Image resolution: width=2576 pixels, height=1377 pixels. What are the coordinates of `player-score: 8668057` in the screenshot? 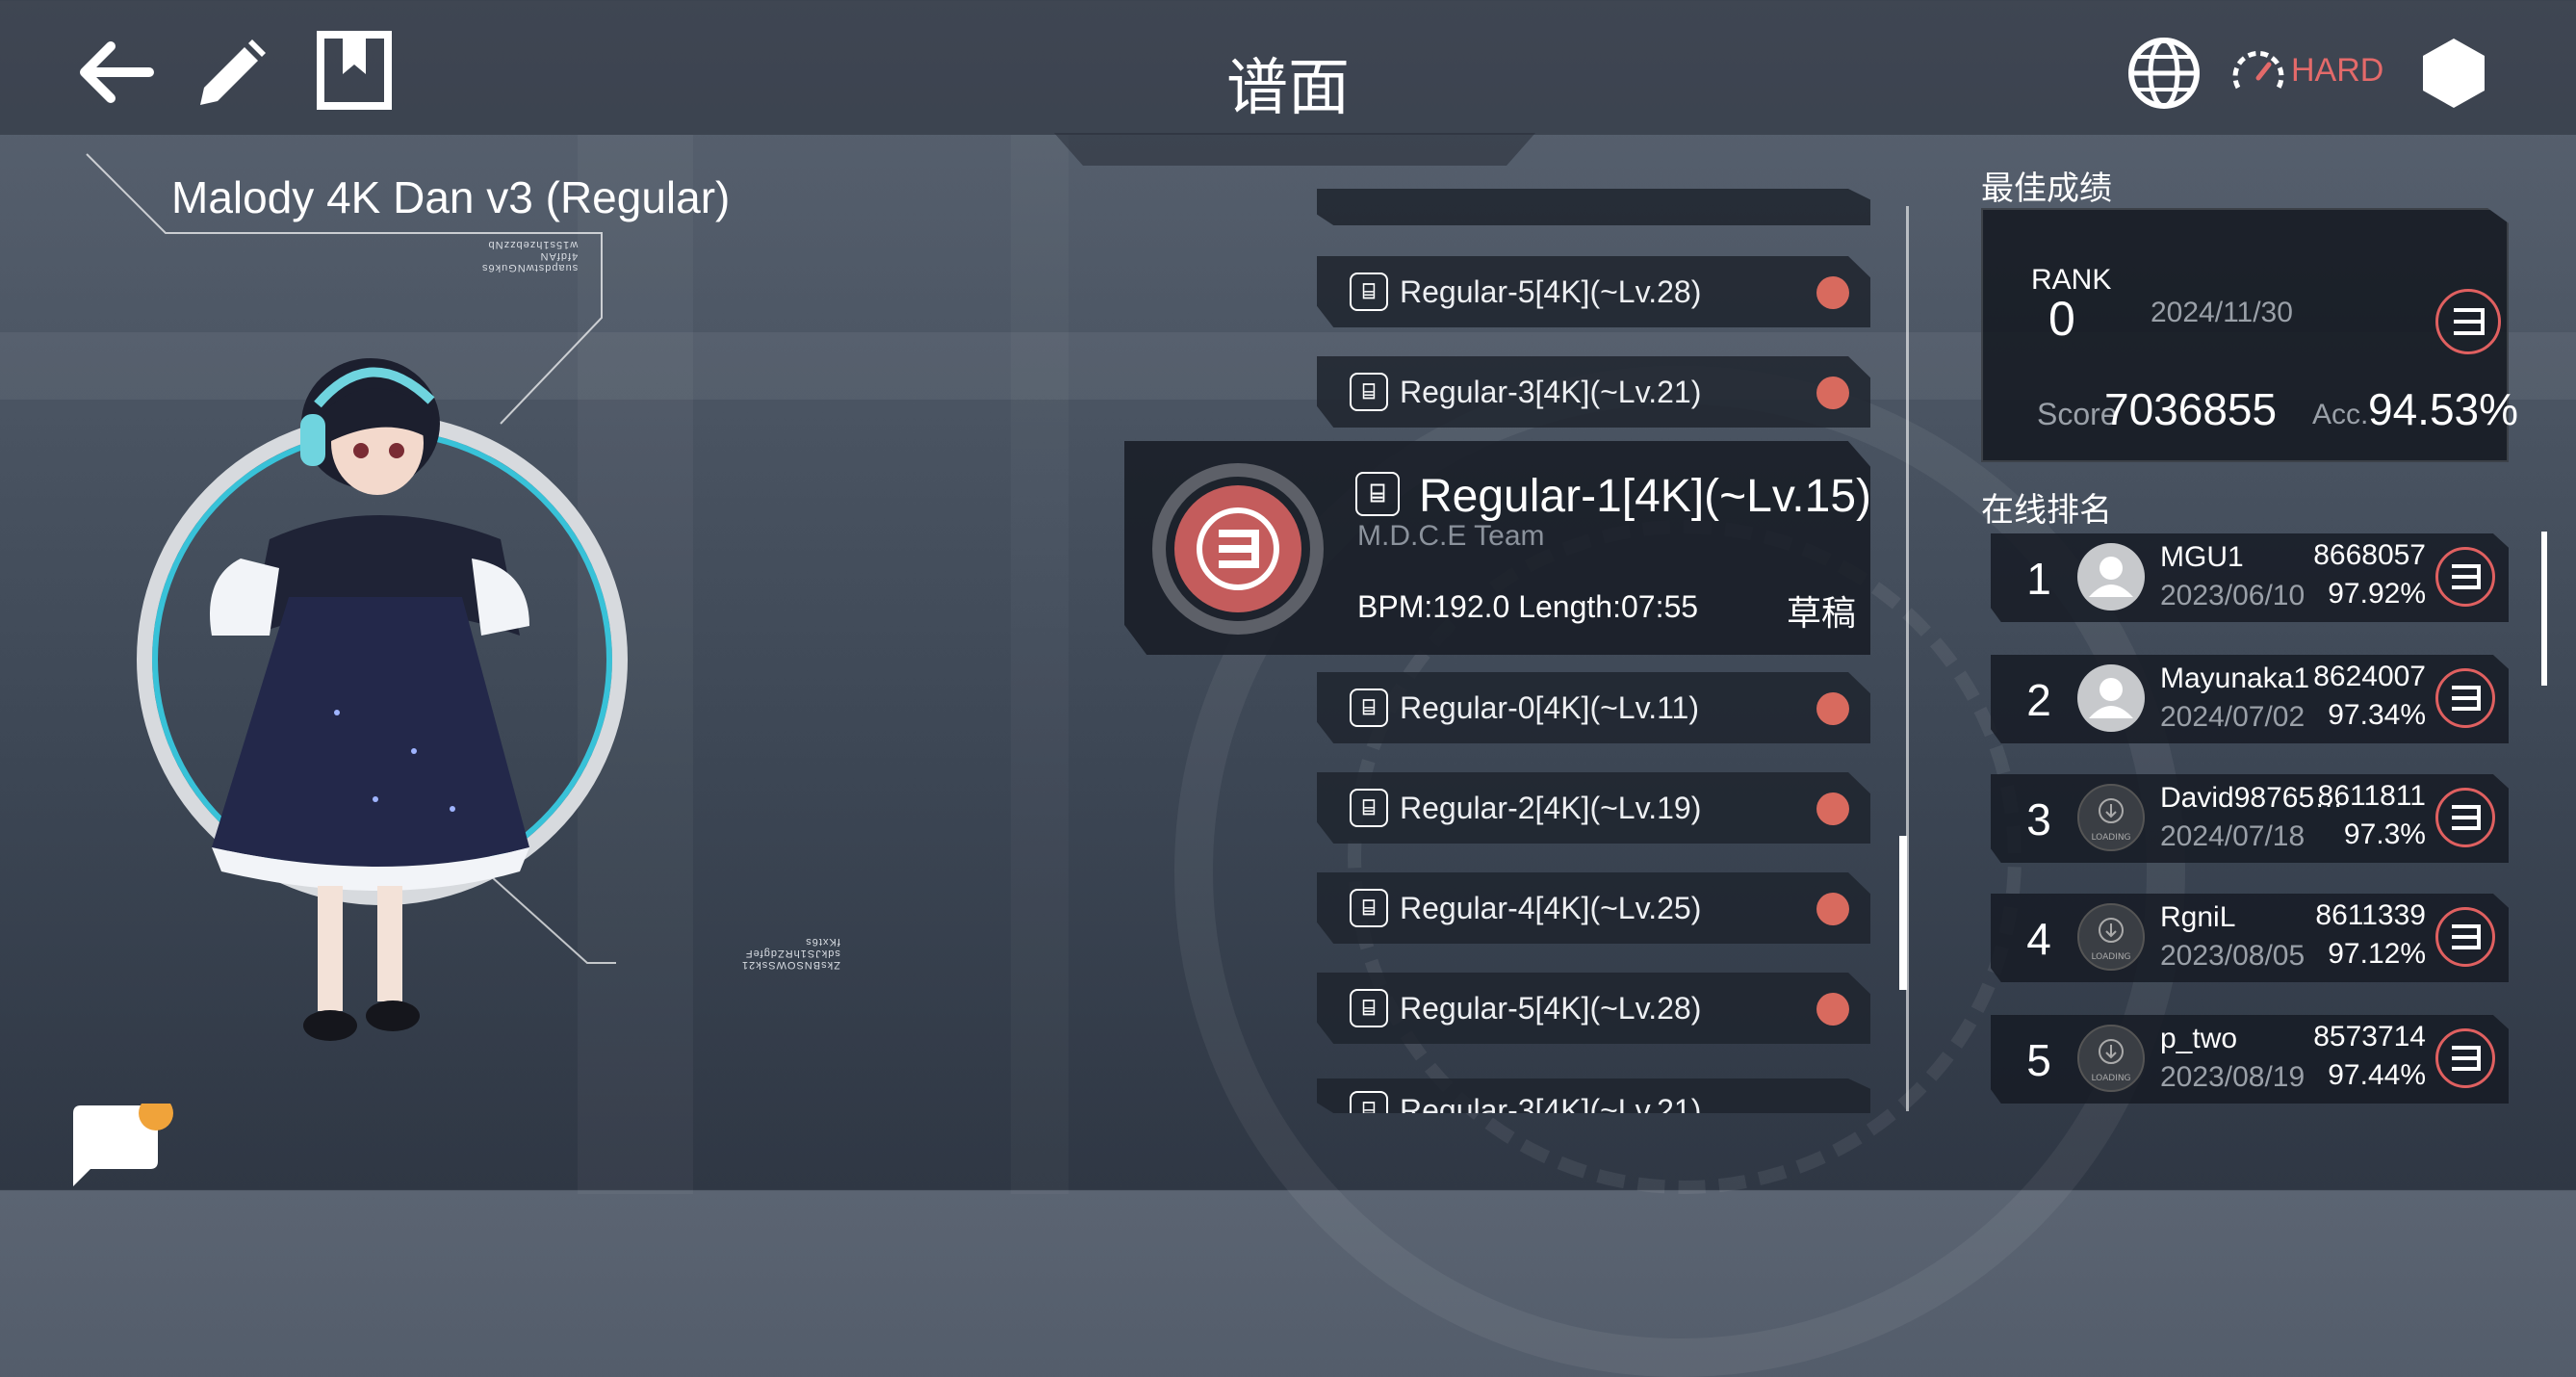 It's located at (2369, 555).